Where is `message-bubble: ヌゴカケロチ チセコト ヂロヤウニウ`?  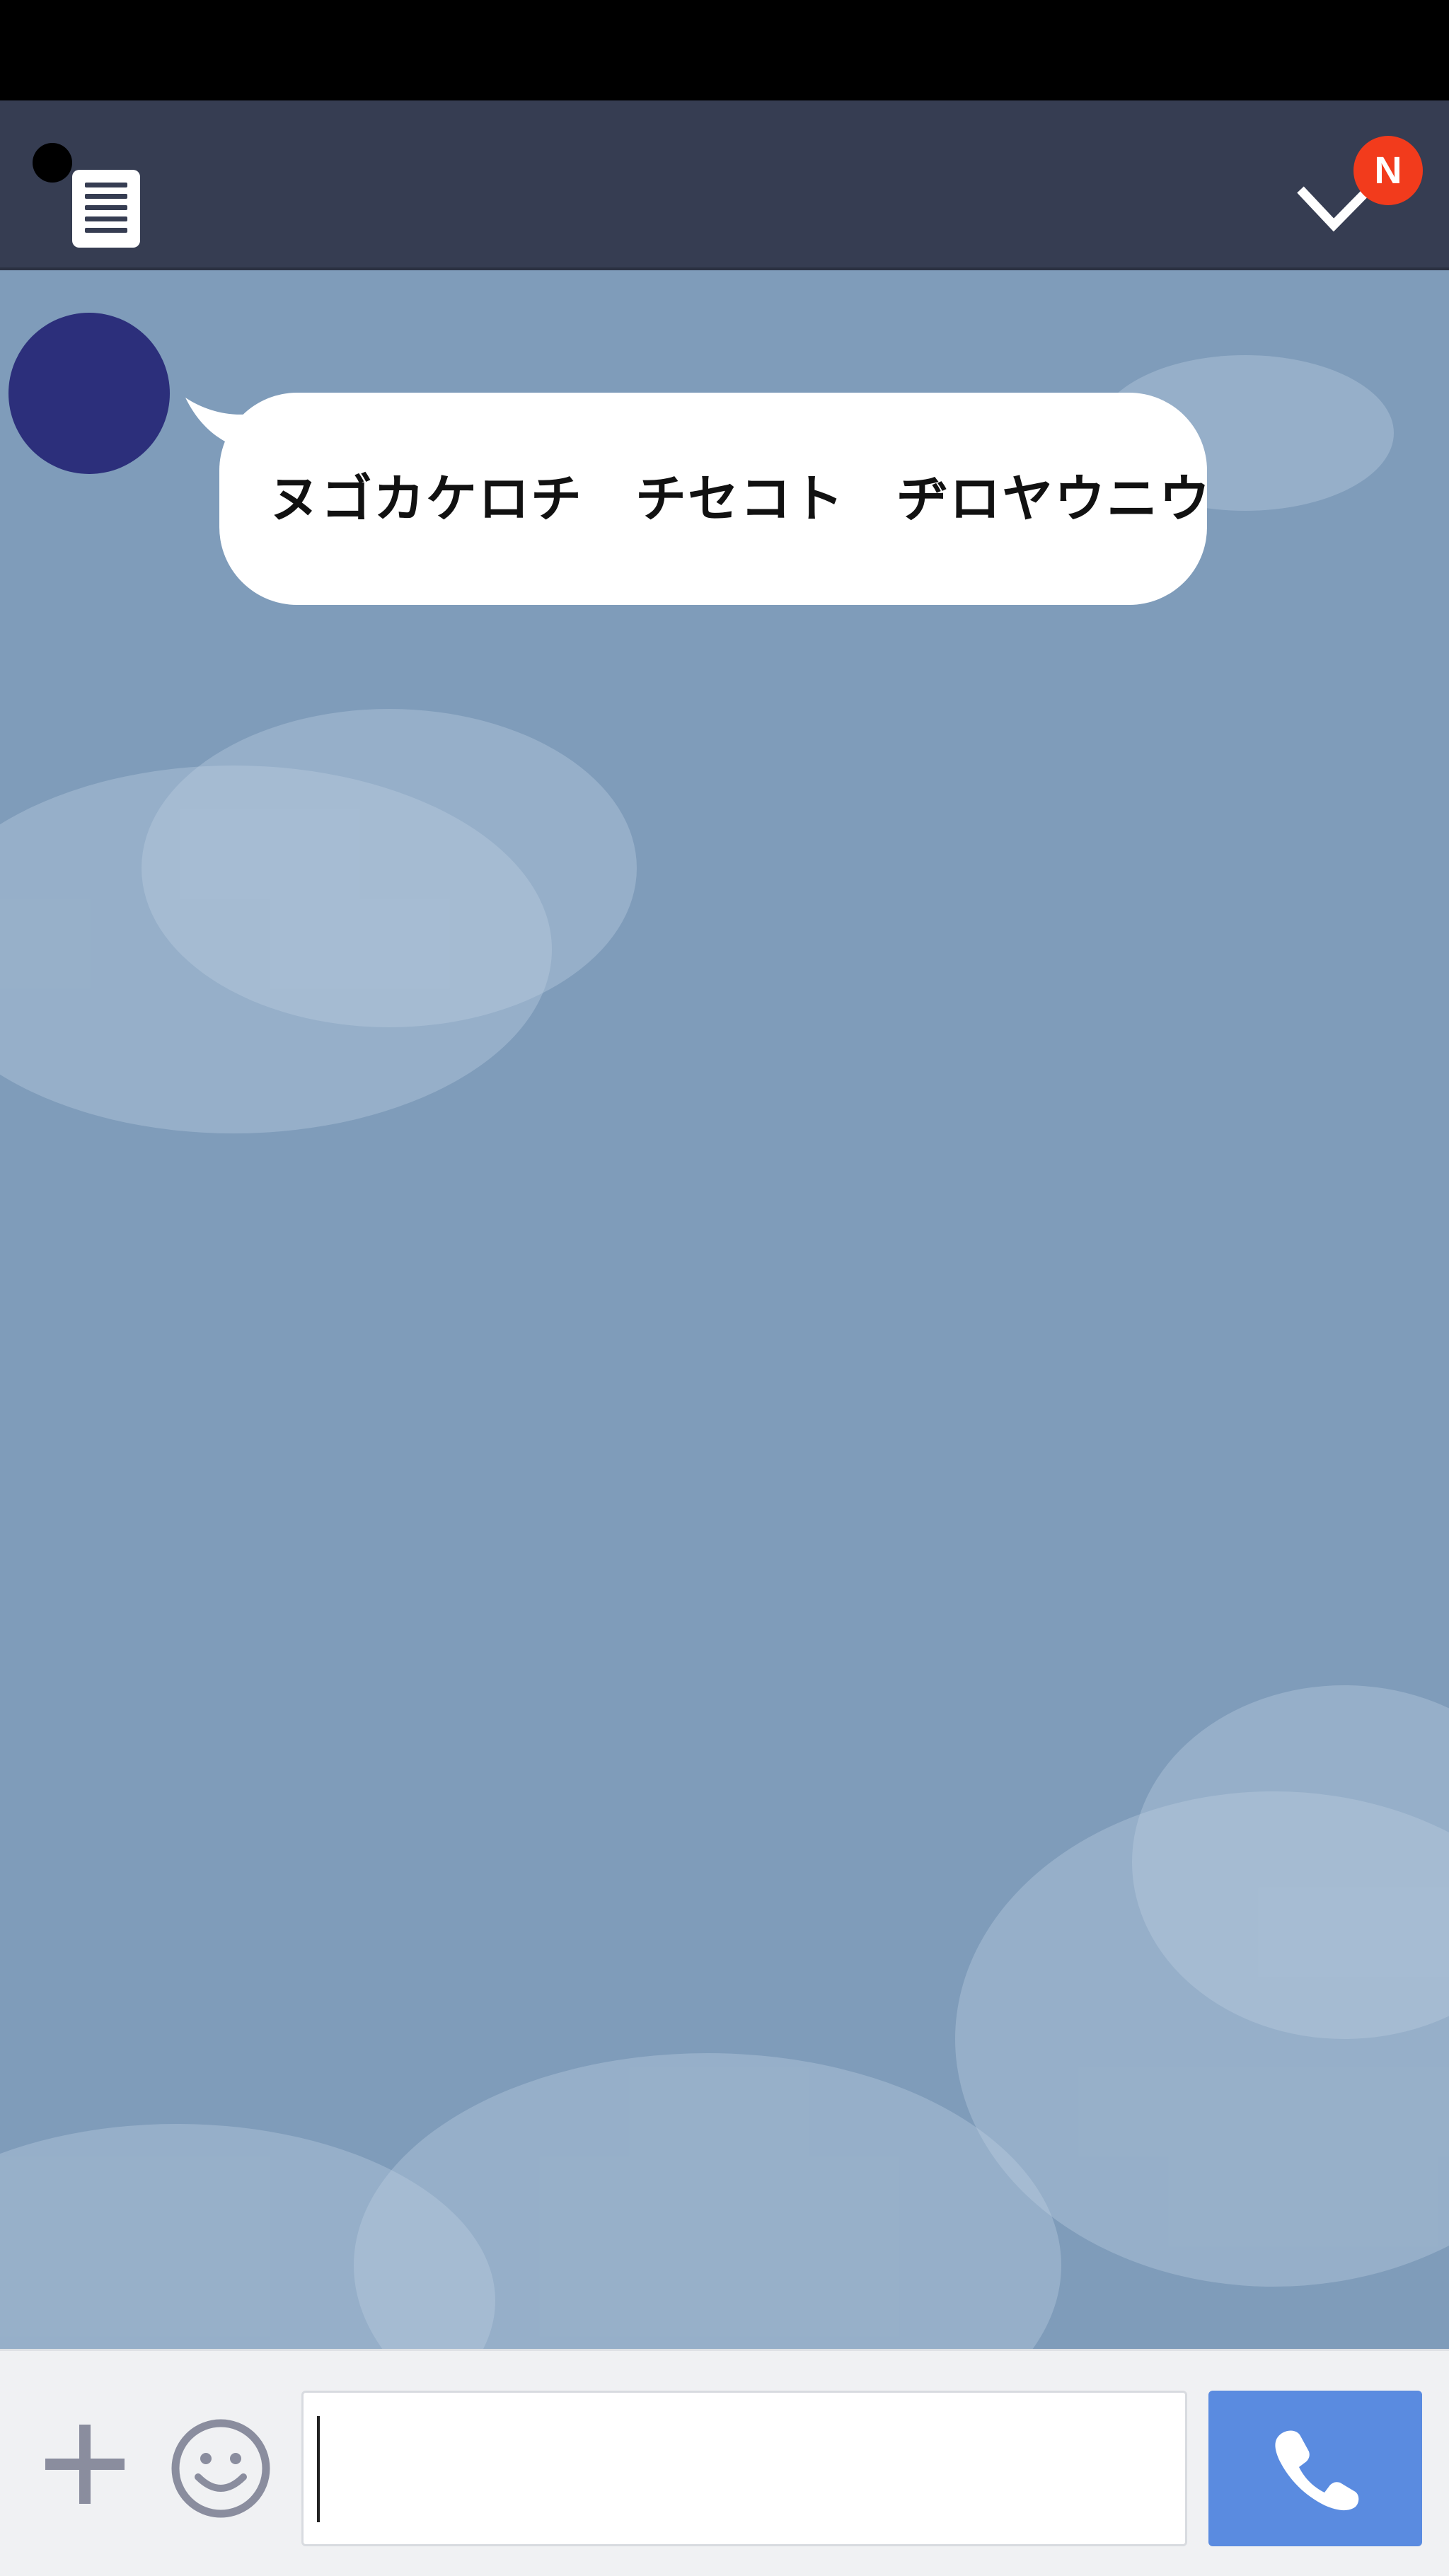
message-bubble: ヌゴカケロチ チセコト ヂロヤウニウ is located at coordinates (714, 499).